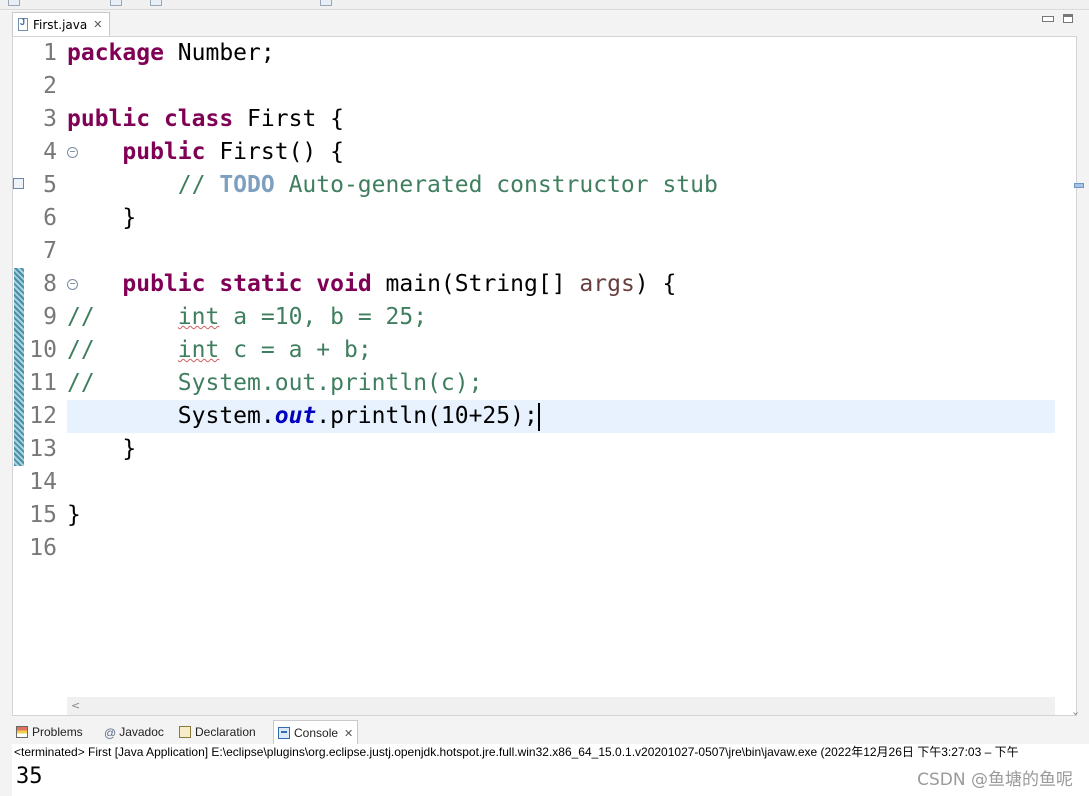 The width and height of the screenshot is (1089, 796). Describe the element at coordinates (185, 732) in the screenshot. I see `declaration-icon` at that location.